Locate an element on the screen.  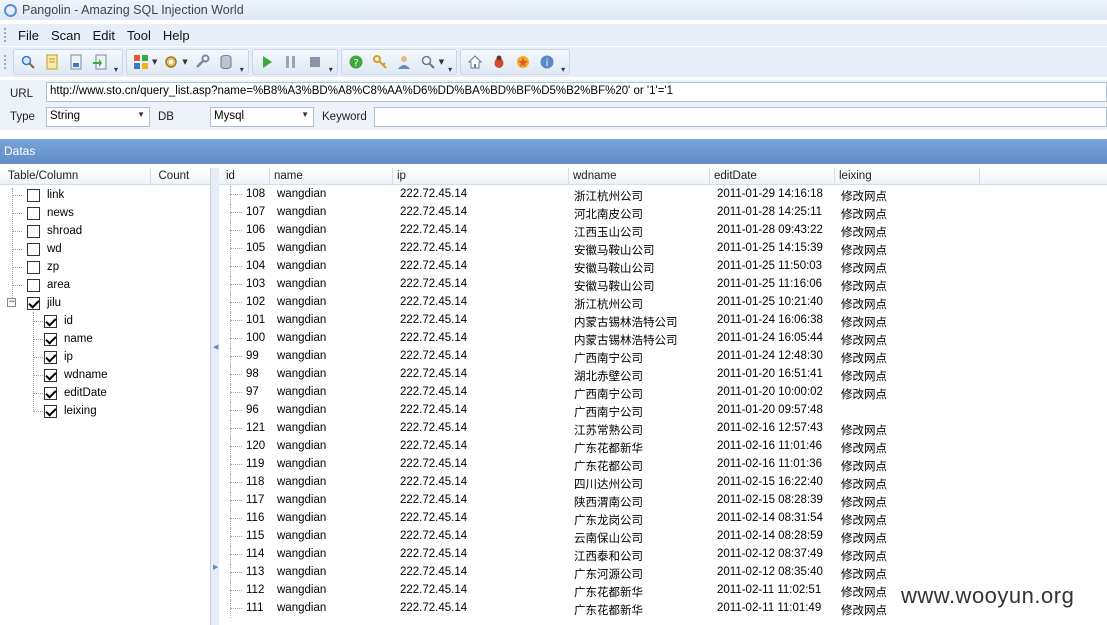
cell-leixing: 修改网点 is located at coordinates (864, 341).